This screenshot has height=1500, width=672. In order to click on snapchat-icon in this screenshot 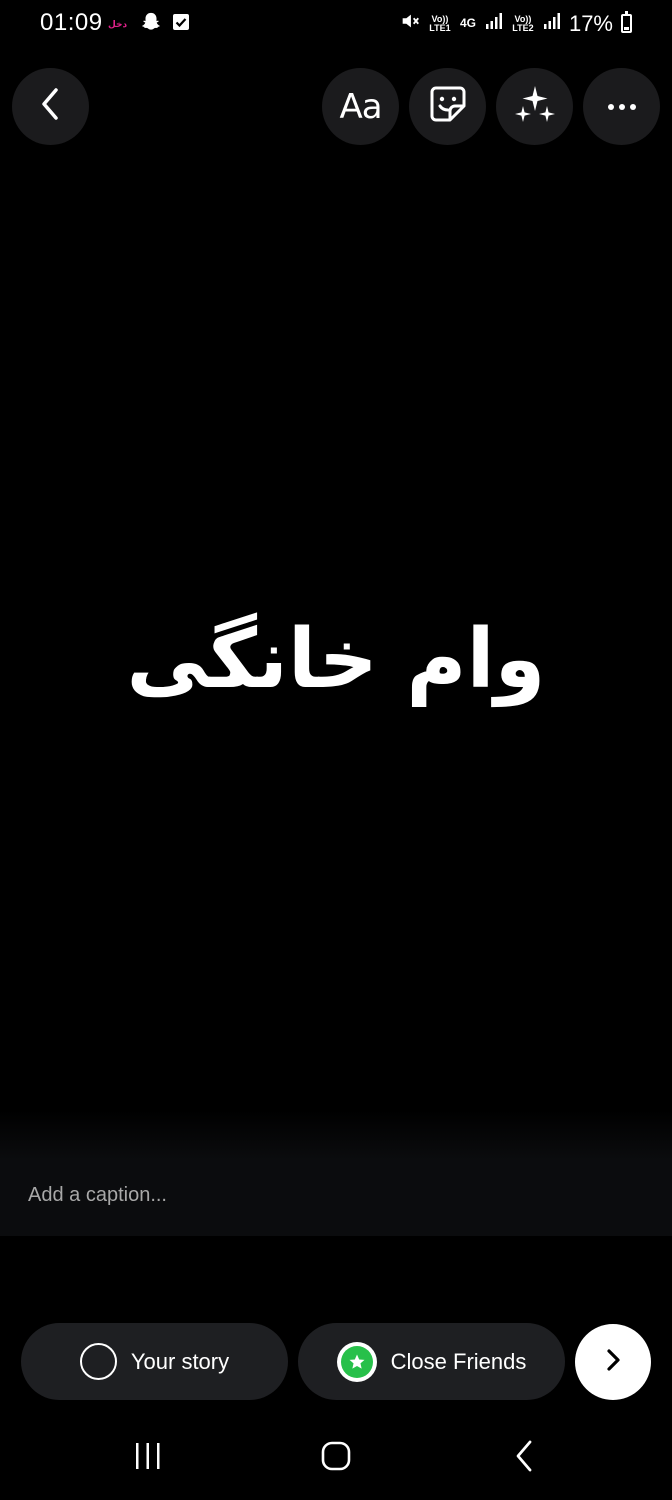, I will do `click(151, 24)`.